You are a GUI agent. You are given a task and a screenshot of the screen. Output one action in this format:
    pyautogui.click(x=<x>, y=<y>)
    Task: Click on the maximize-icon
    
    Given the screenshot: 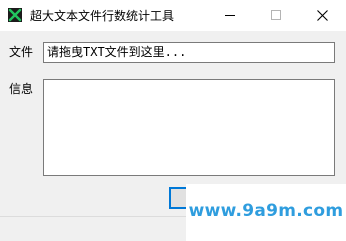 What is the action you would take?
    pyautogui.click(x=276, y=15)
    